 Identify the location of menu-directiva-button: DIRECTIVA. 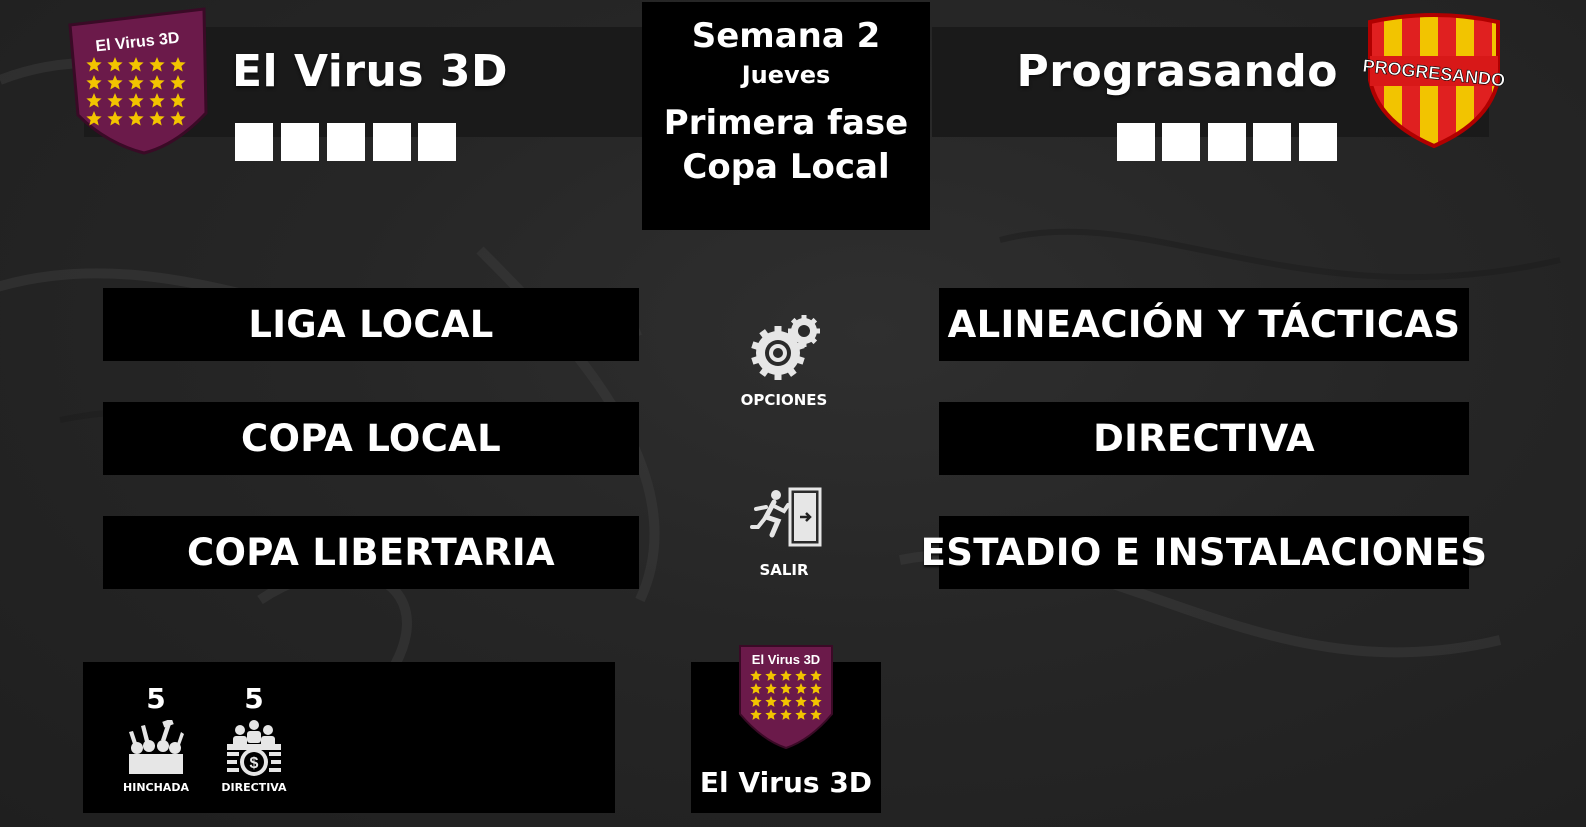
(1204, 438).